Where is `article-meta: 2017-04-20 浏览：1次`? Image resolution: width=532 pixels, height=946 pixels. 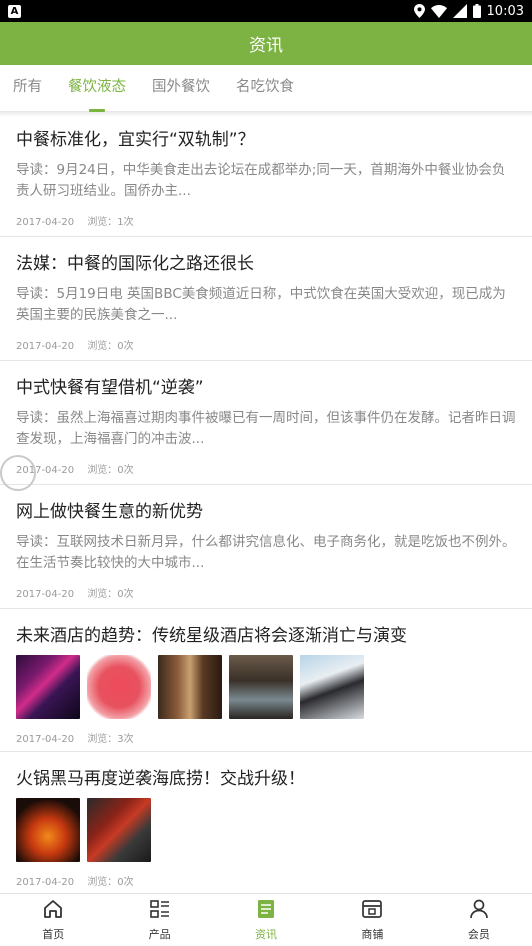 article-meta: 2017-04-20 浏览：1次 is located at coordinates (80, 220).